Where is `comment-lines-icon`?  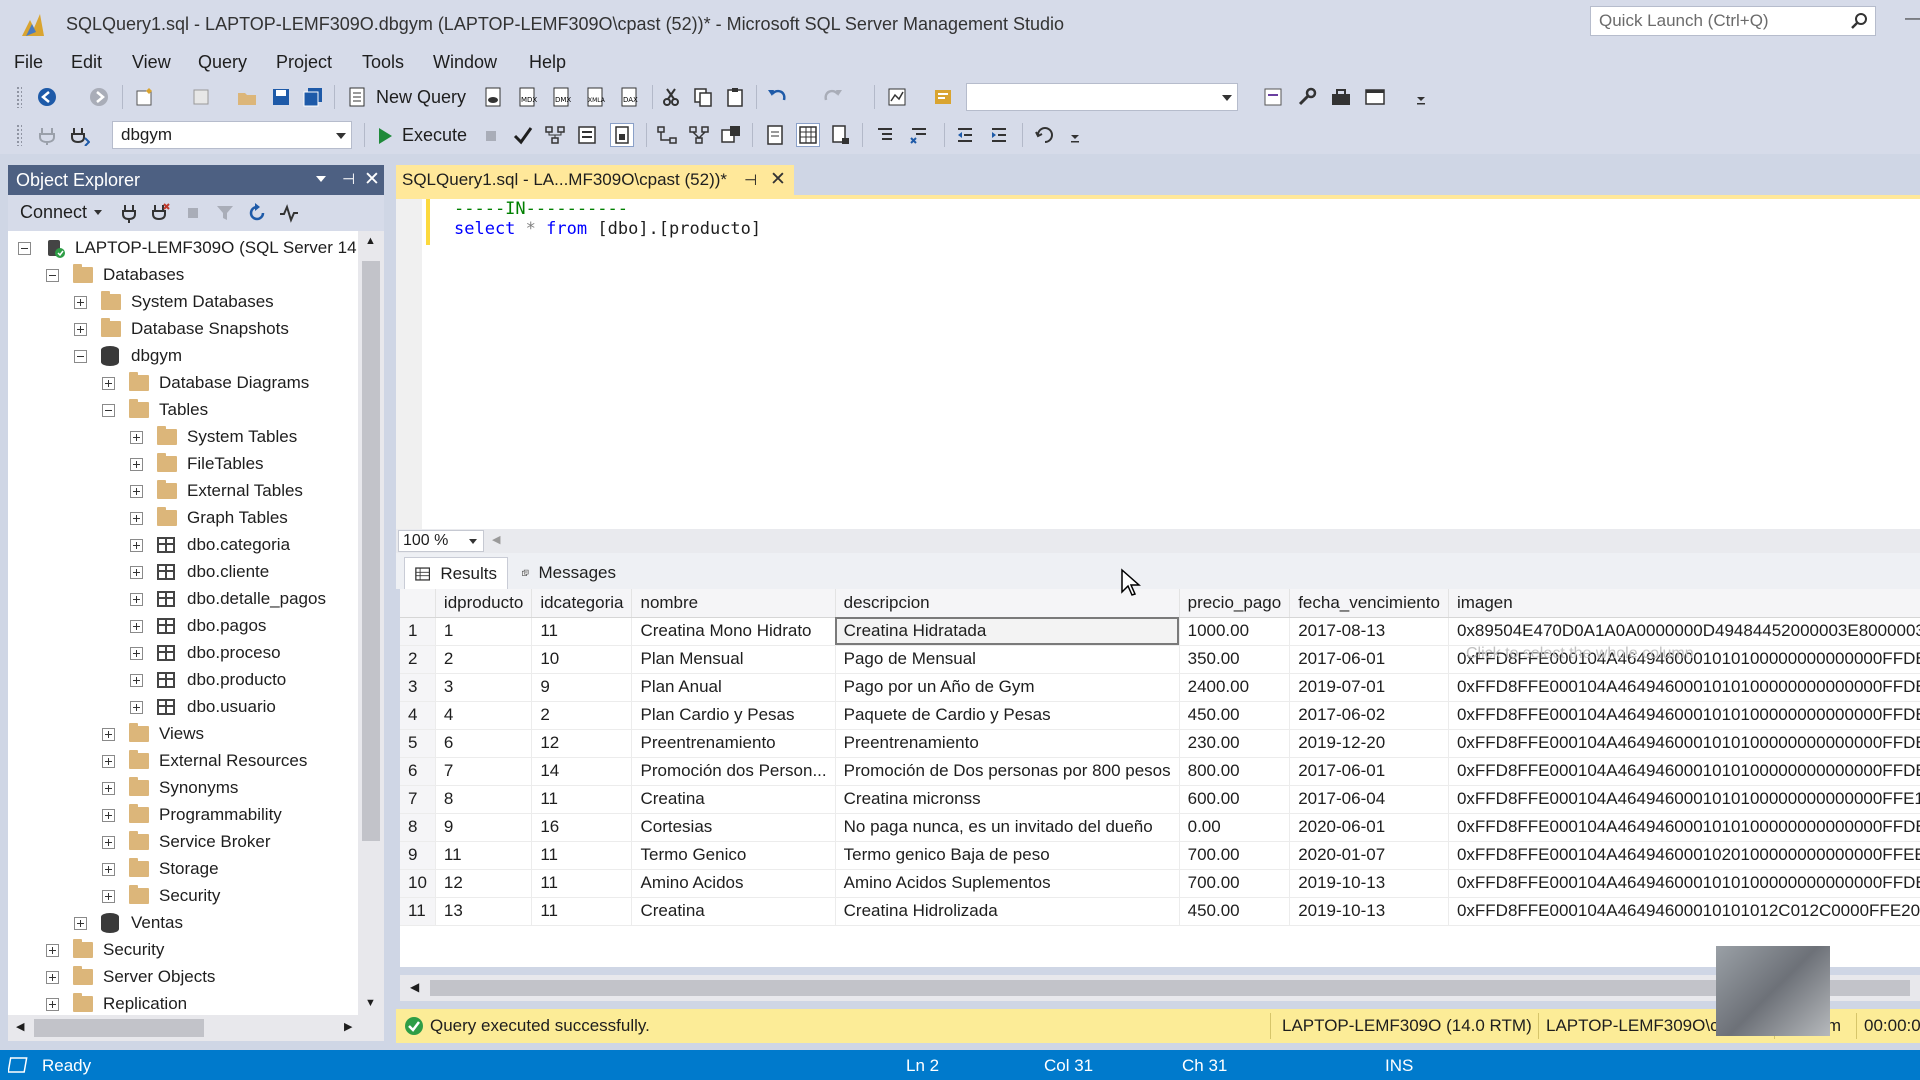 comment-lines-icon is located at coordinates (885, 135).